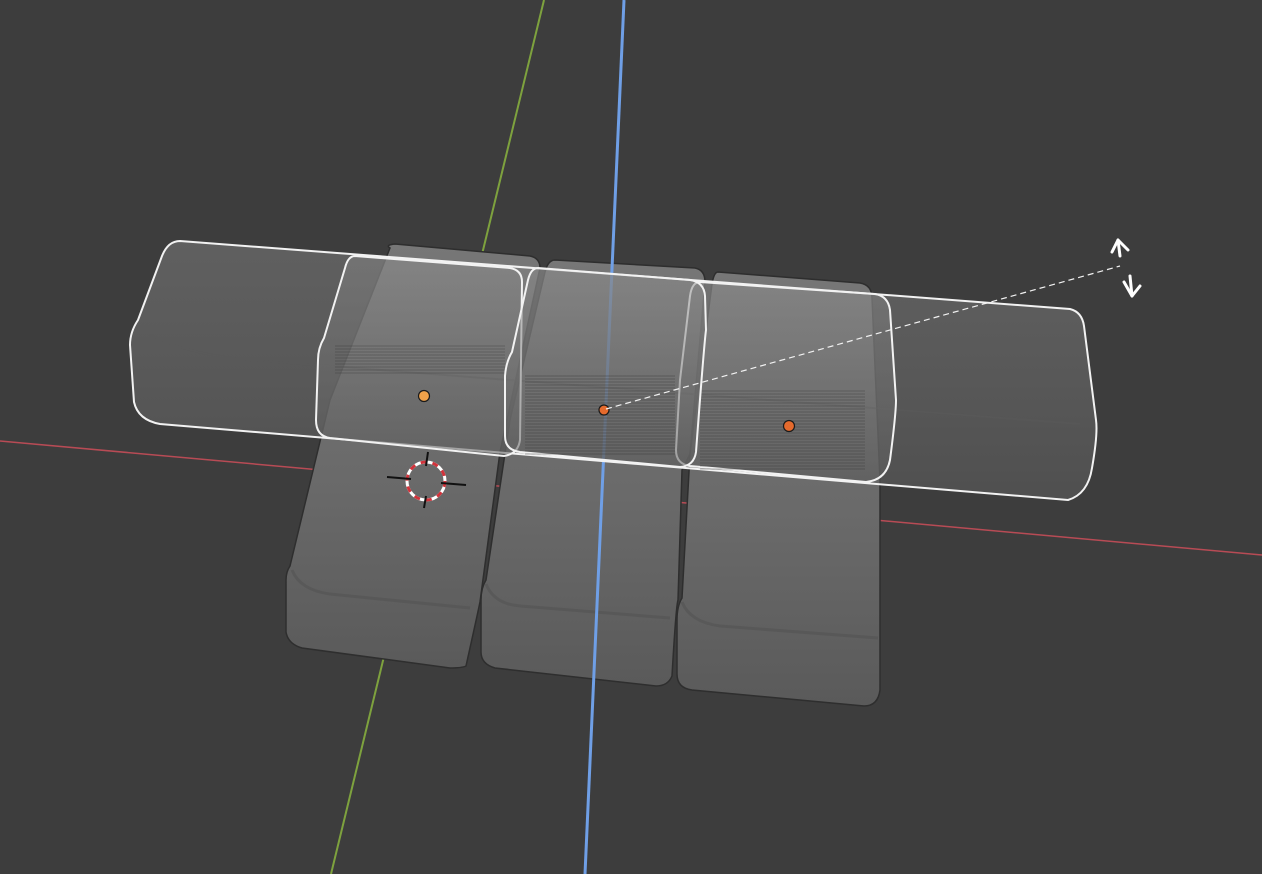 This screenshot has width=1262, height=874. Describe the element at coordinates (1126, 268) in the screenshot. I see `scale-cursor-icon` at that location.